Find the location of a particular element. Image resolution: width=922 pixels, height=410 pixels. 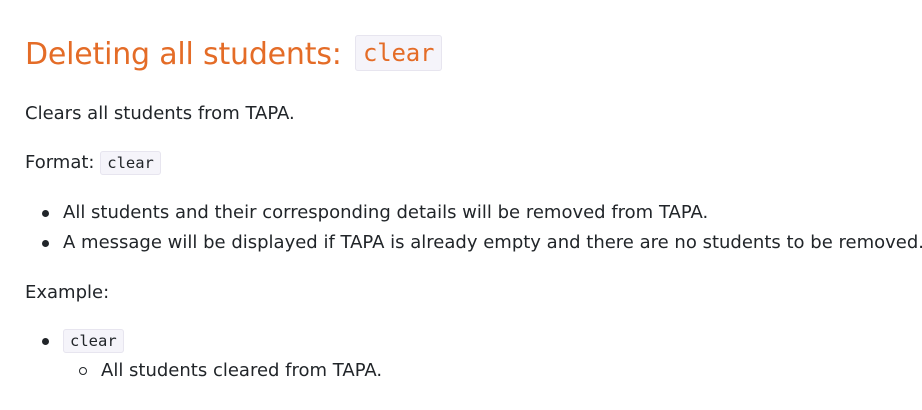

list-item: clear All students cleared from TAPA. is located at coordinates (203, 356).